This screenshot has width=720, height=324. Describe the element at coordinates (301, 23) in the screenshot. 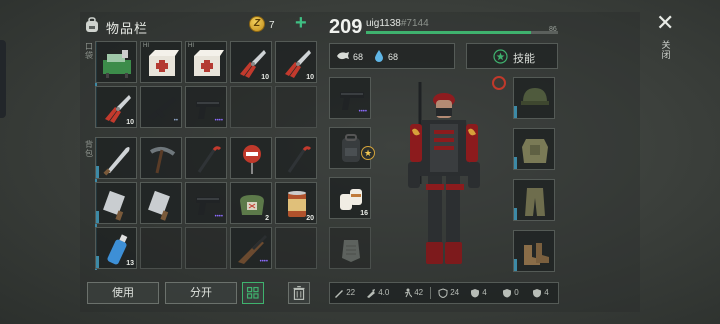

I see `add-coins-button: +` at that location.